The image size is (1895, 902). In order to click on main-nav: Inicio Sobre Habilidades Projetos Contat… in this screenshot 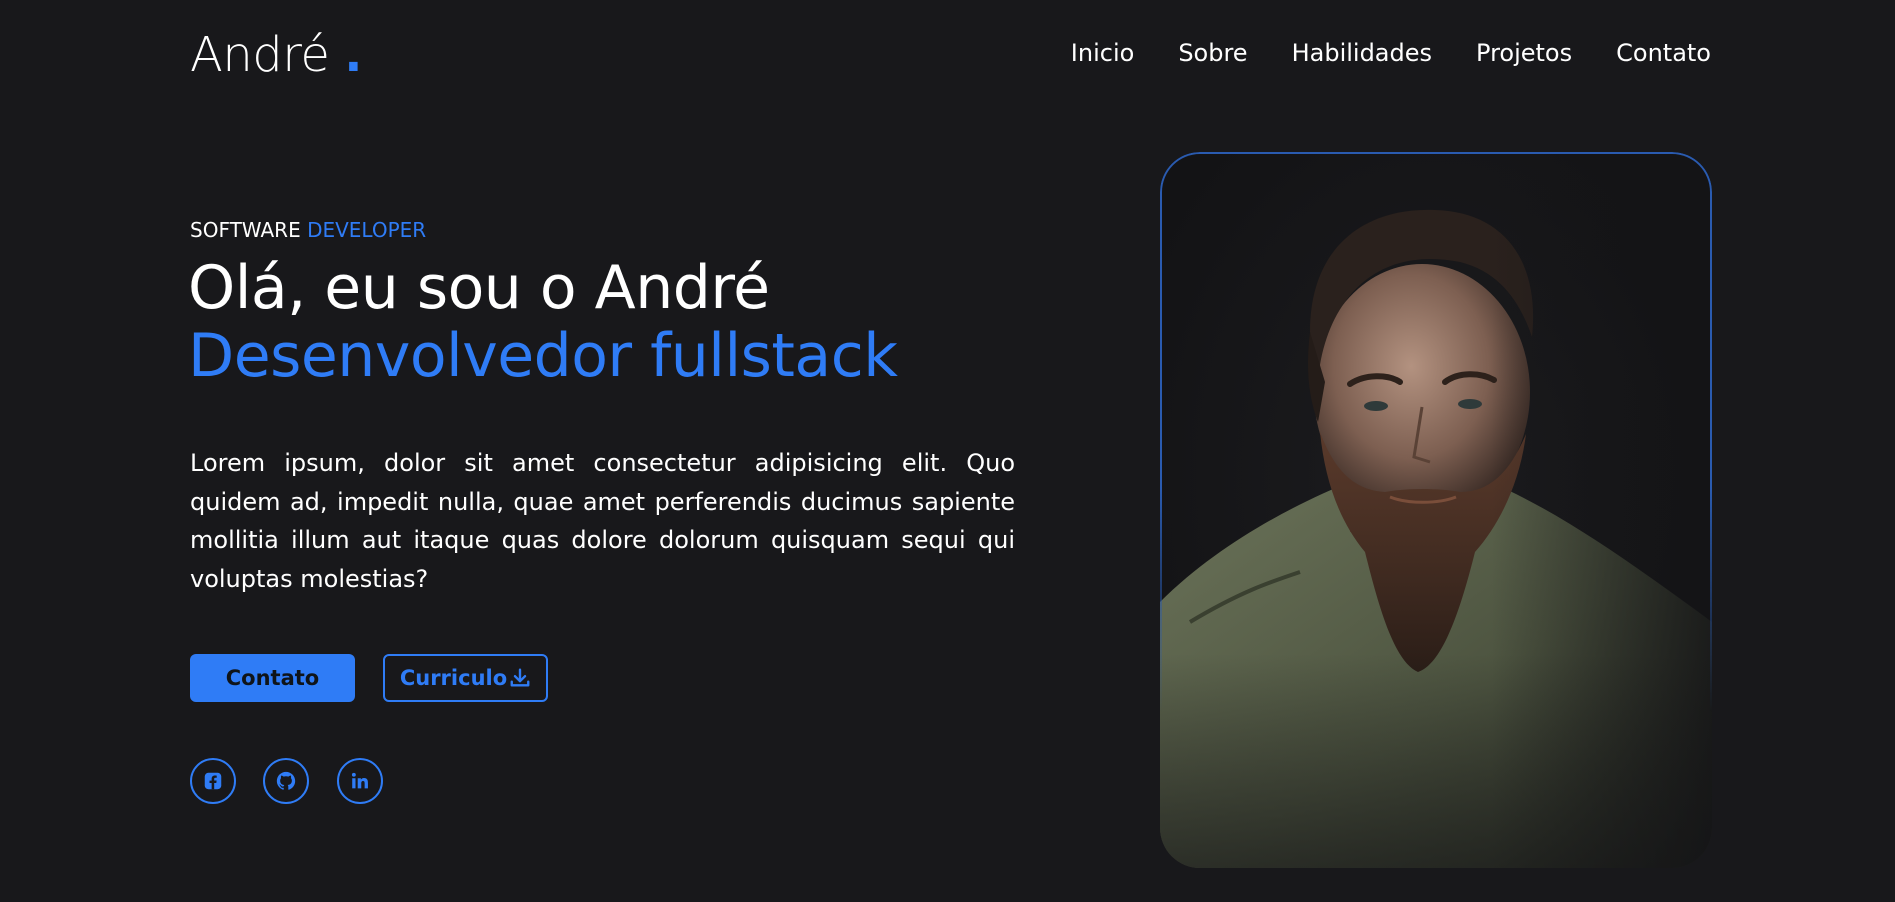, I will do `click(1391, 53)`.